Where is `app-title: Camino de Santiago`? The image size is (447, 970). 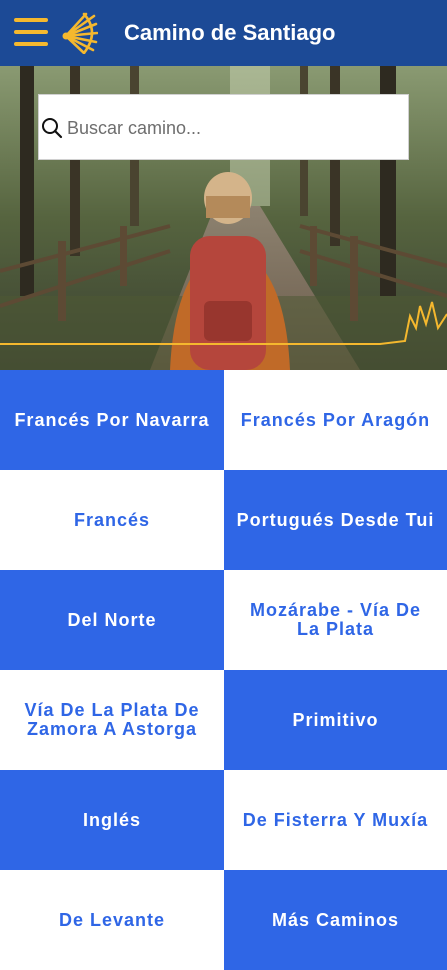 app-title: Camino de Santiago is located at coordinates (230, 32).